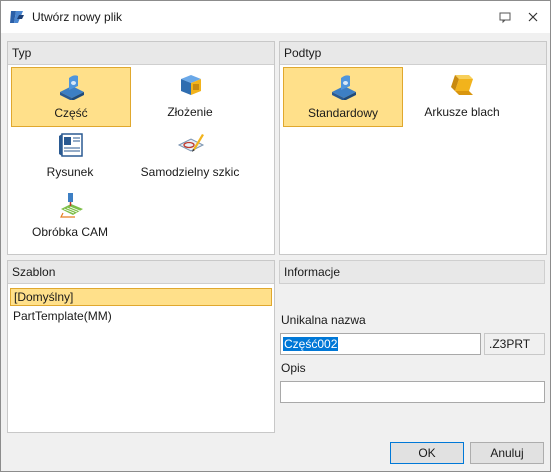 This screenshot has width=551, height=472. What do you see at coordinates (412, 392) in the screenshot?
I see `description-input` at bounding box center [412, 392].